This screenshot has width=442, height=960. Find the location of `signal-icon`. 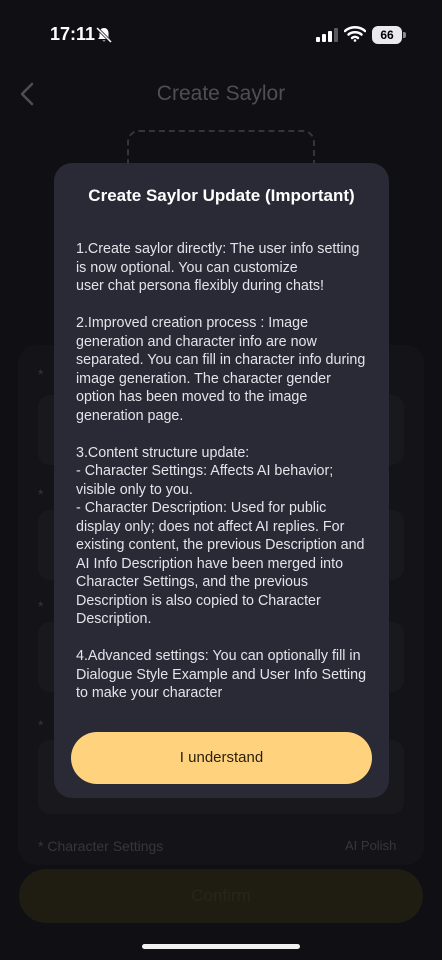

signal-icon is located at coordinates (327, 35).